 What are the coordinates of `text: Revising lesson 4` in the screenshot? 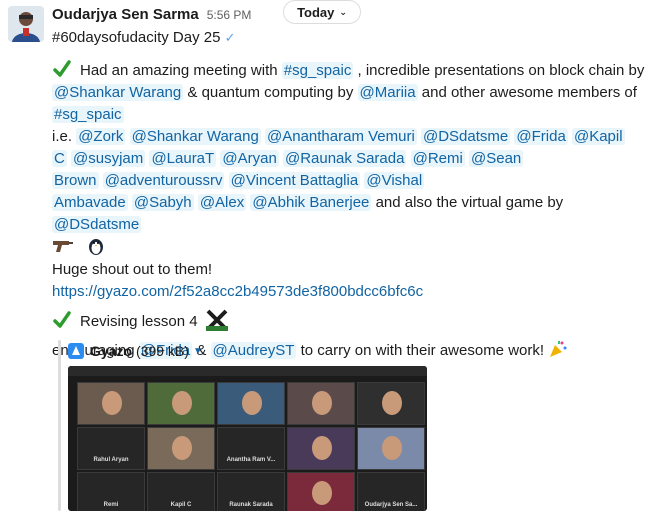 It's located at (139, 321).